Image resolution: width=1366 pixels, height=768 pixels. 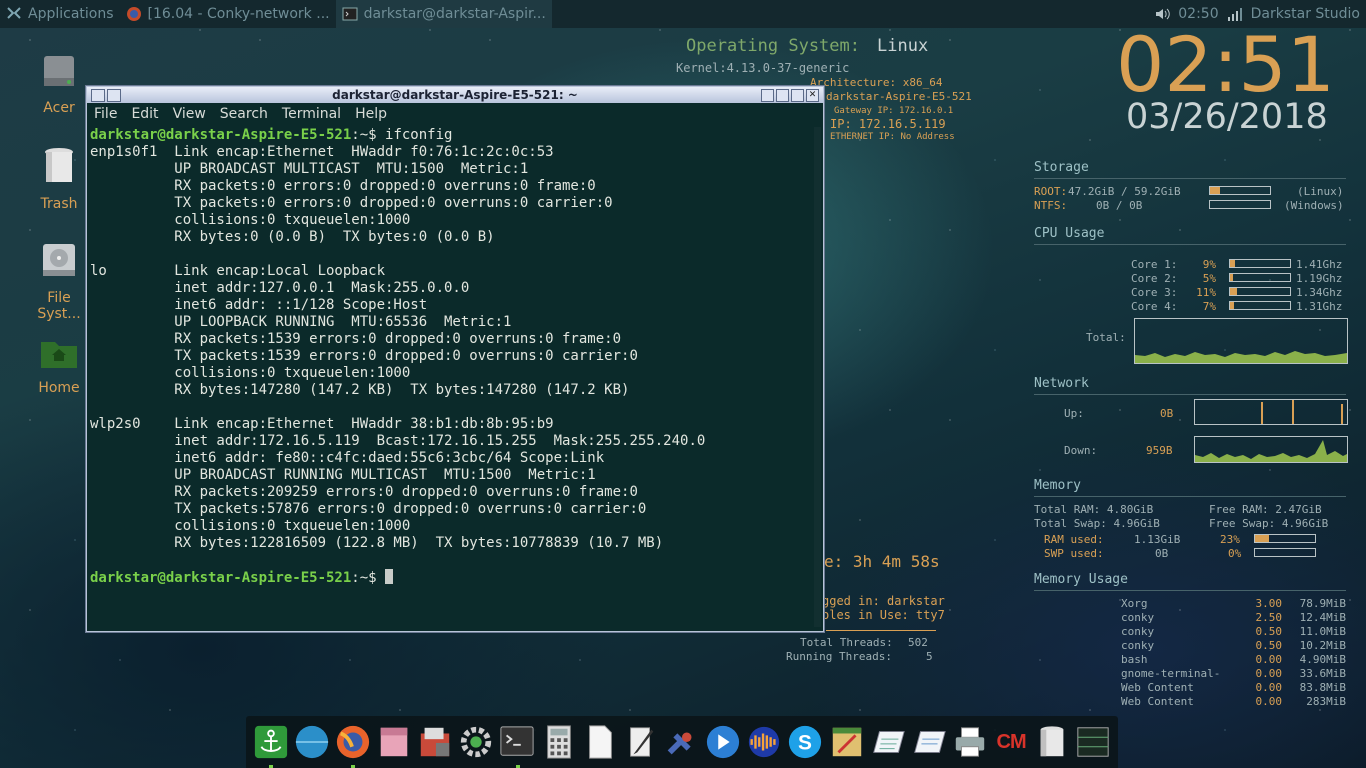 I want to click on dock-item-document, so click(x=599, y=742).